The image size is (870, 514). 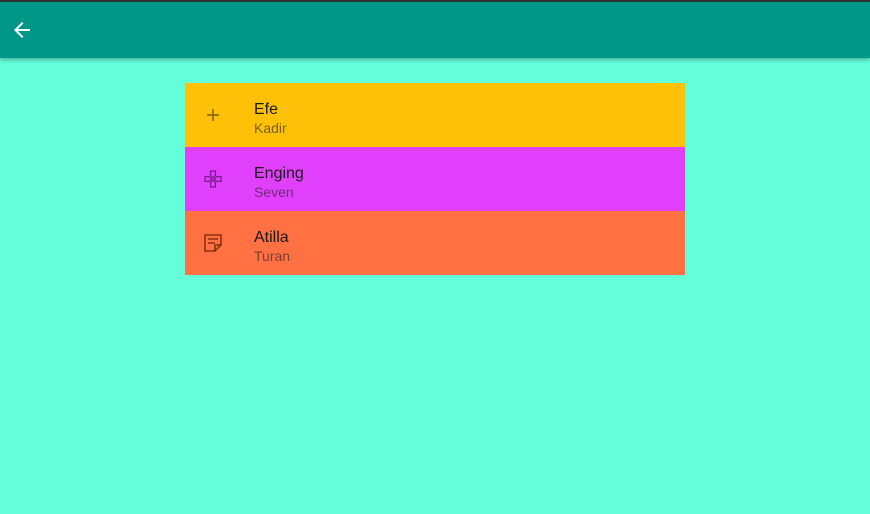 What do you see at coordinates (279, 173) in the screenshot?
I see `list-item-title: Enging` at bounding box center [279, 173].